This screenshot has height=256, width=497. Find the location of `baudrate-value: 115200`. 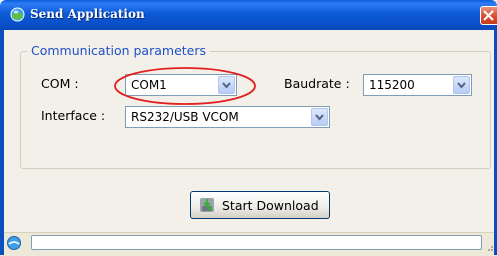

baudrate-value: 115200 is located at coordinates (392, 85).